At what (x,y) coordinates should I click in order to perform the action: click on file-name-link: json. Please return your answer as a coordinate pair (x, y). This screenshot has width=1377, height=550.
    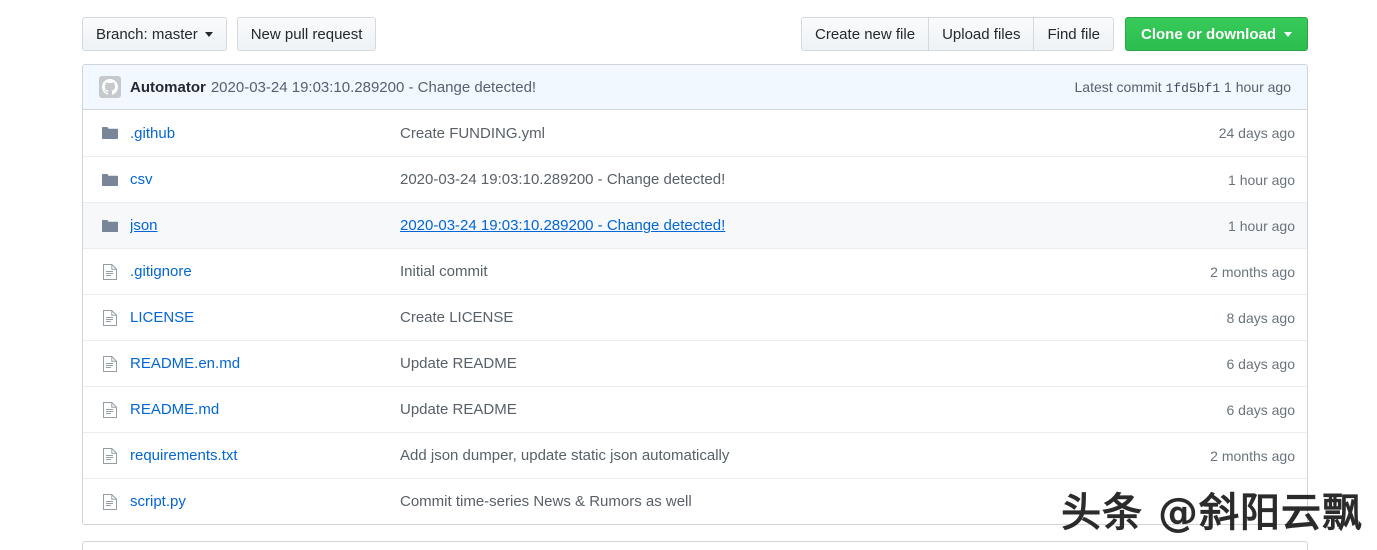
    Looking at the image, I should click on (144, 225).